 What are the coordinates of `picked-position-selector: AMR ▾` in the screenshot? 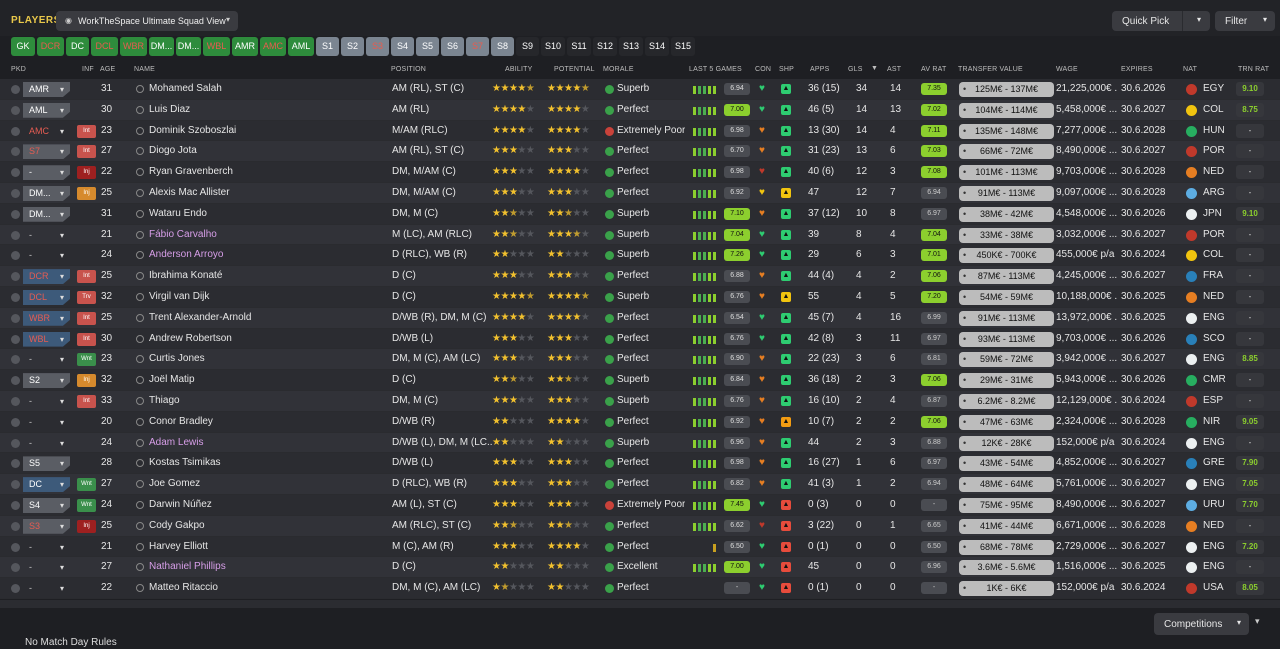 It's located at (46, 89).